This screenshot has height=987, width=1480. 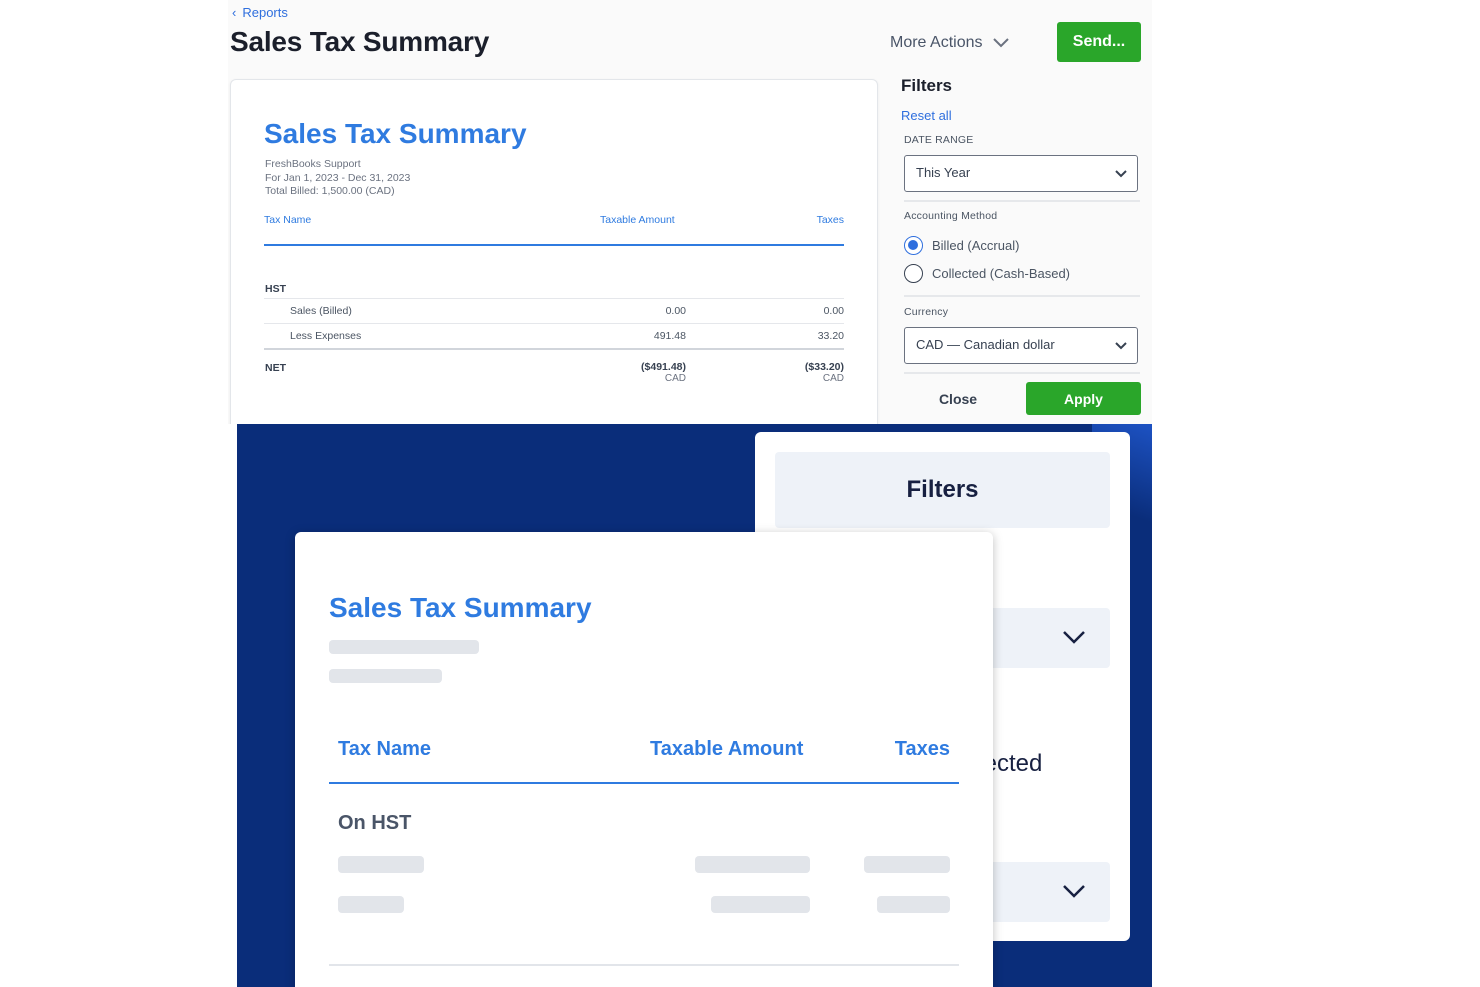 I want to click on filters-panel-title: Filters, so click(x=942, y=490).